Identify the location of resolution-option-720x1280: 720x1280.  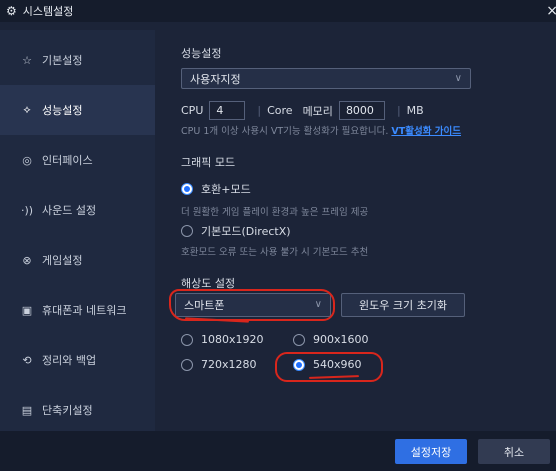
(219, 364).